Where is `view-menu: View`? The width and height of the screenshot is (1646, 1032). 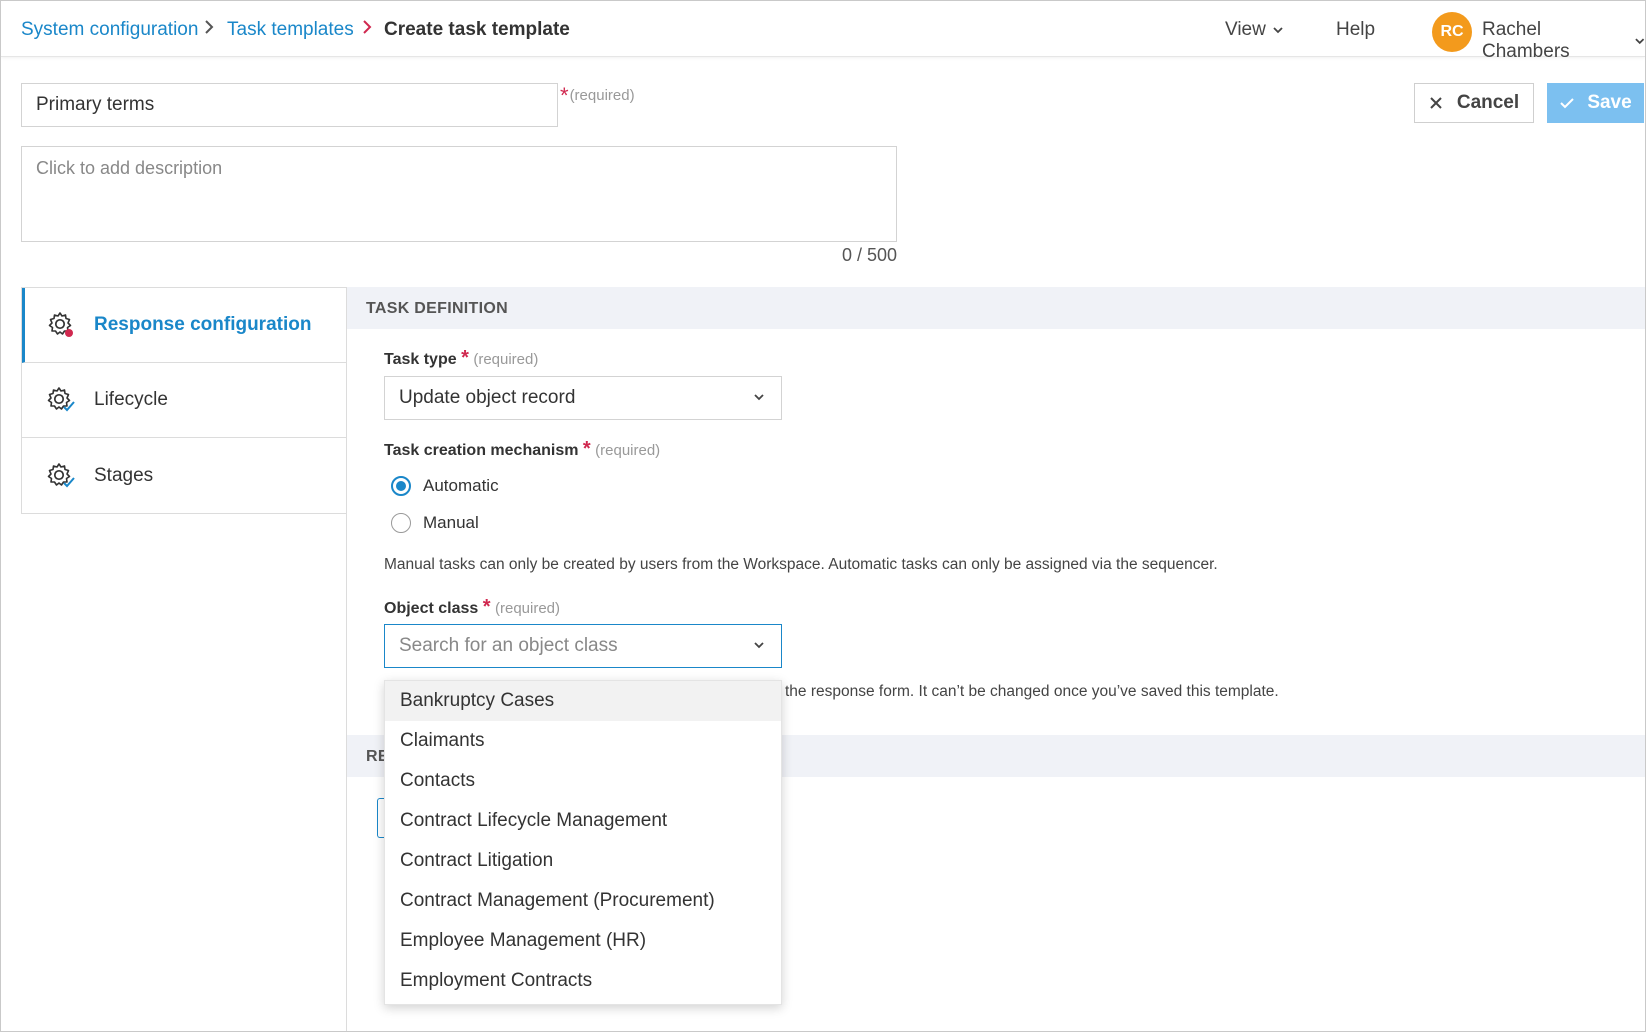 view-menu: View is located at coordinates (1254, 30).